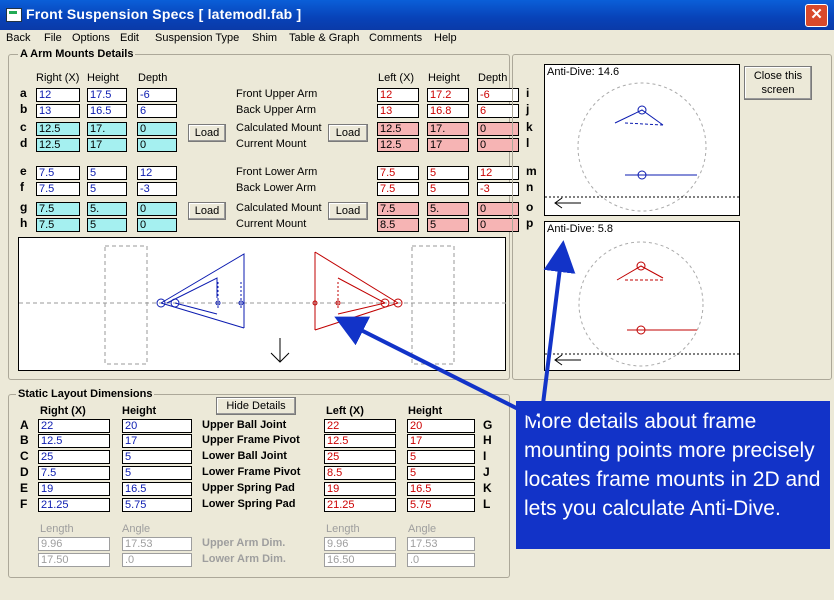  Describe the element at coordinates (24, 223) in the screenshot. I see `row-letter-left: h` at that location.